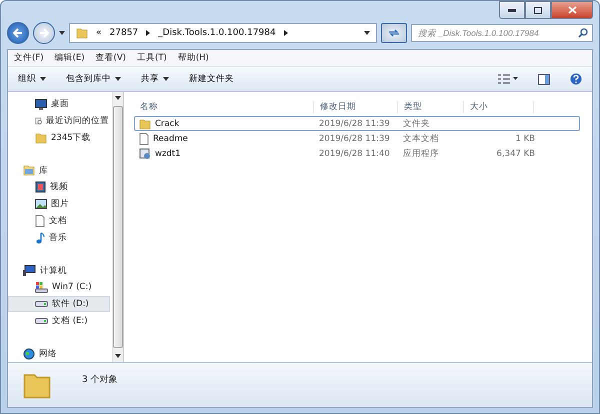 The image size is (600, 414). Describe the element at coordinates (356, 107) in the screenshot. I see `column-header: 修改日期` at that location.